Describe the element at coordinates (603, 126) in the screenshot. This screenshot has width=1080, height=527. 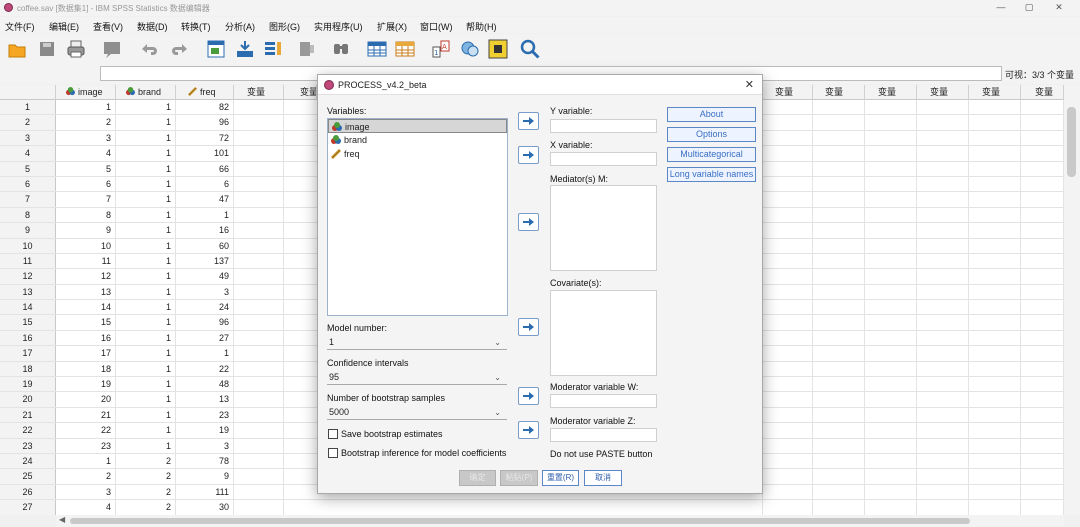
I see `y-variable-field` at that location.